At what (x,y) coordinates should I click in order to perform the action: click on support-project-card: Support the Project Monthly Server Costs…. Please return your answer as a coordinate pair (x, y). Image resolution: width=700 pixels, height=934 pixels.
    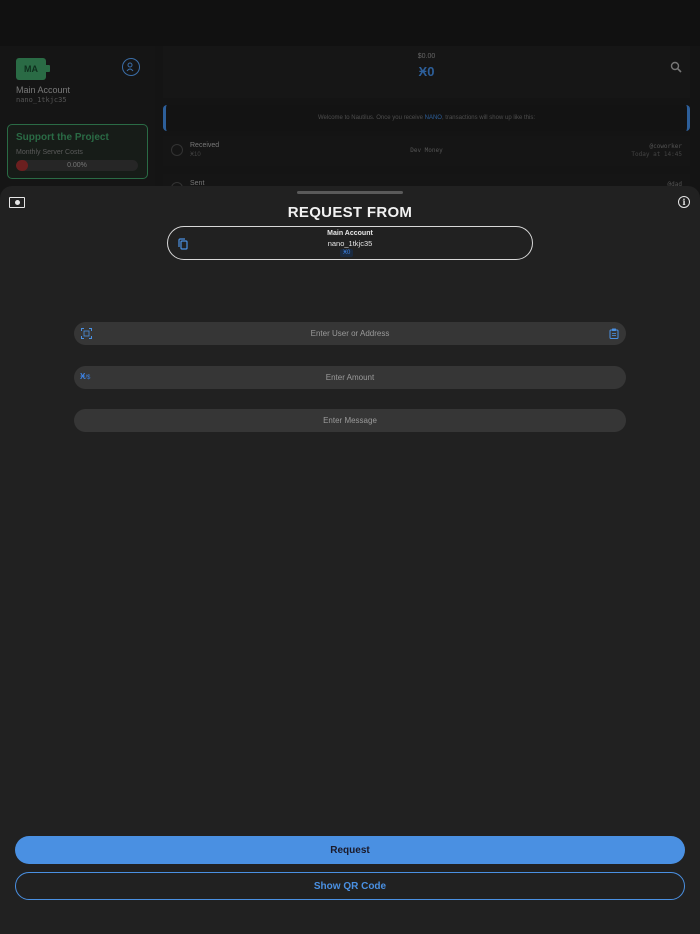
    Looking at the image, I should click on (77, 151).